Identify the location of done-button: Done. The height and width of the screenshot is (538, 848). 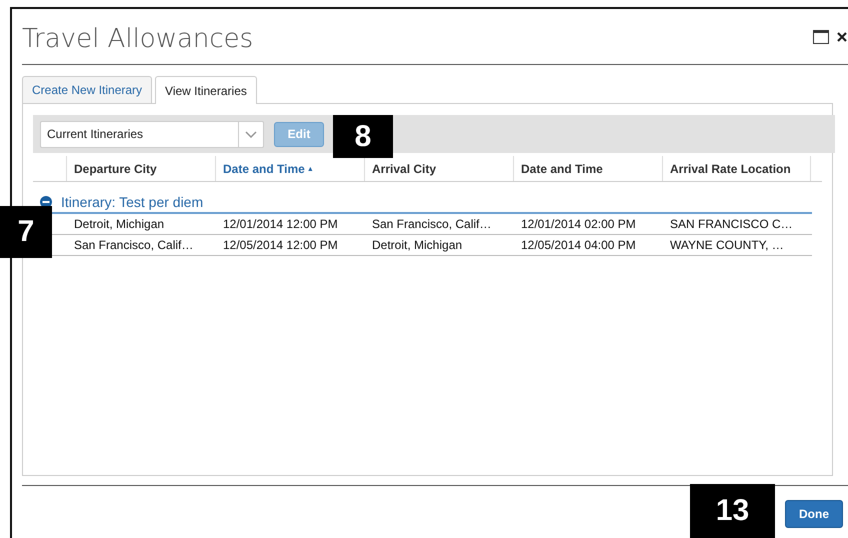
(814, 514).